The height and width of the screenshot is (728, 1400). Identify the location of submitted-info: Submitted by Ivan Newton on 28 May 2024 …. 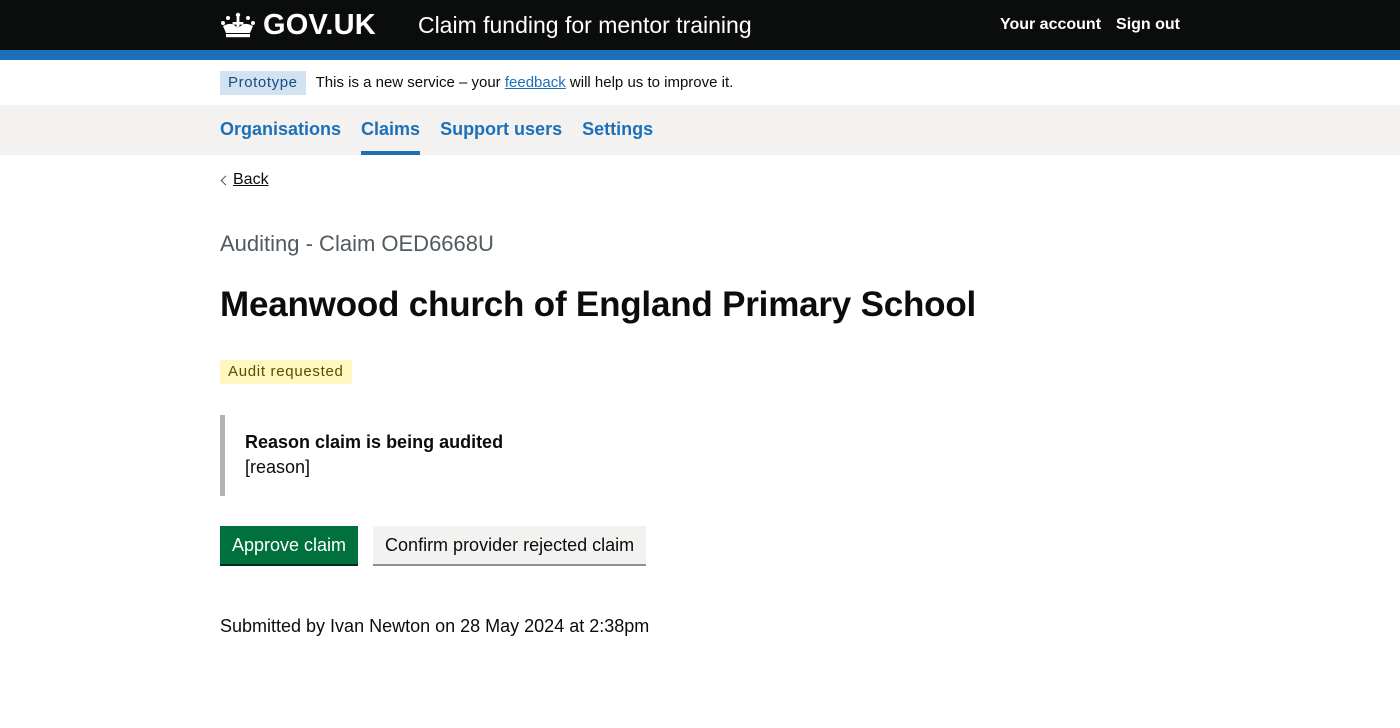
(435, 626).